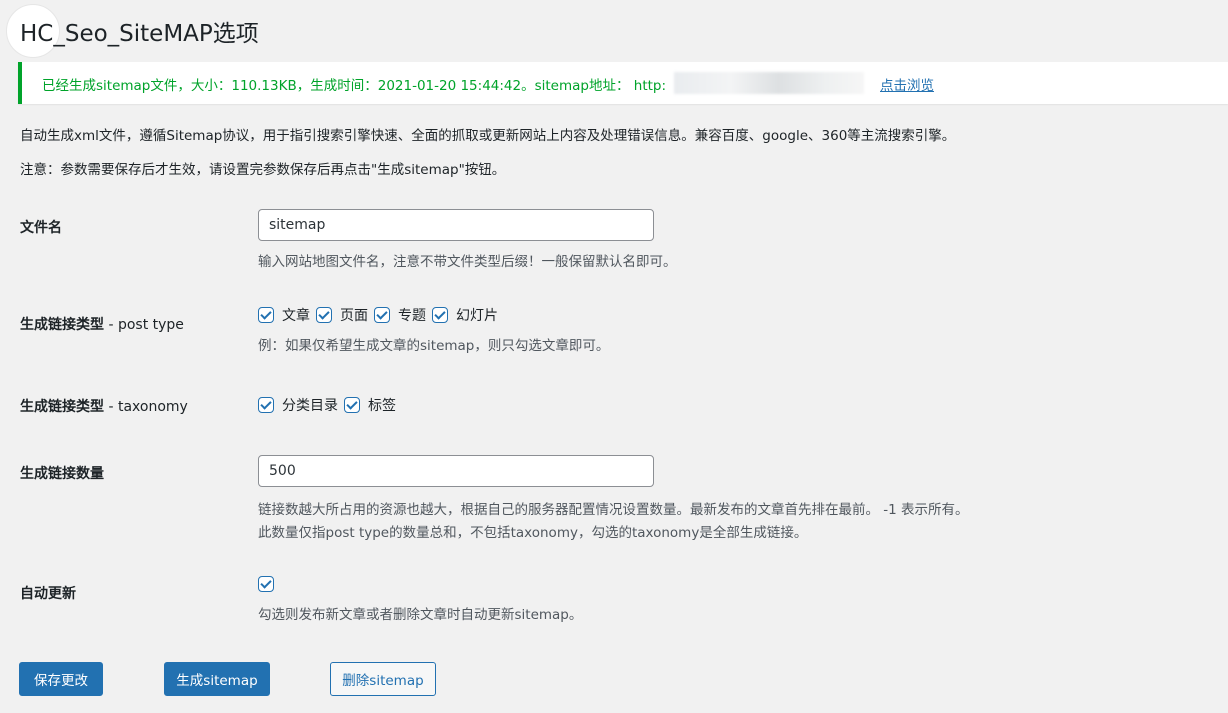 This screenshot has height=713, width=1228. I want to click on post-type-label-light: - post type, so click(144, 325).